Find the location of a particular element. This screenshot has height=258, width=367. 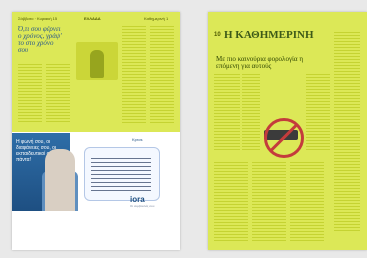

left-header-section: ΕΛΛΑΔΑ is located at coordinates (92, 18).